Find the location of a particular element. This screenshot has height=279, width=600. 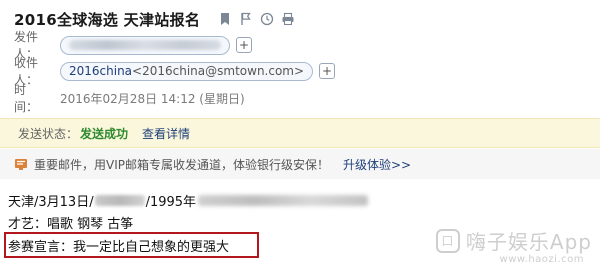

redacted-details is located at coordinates (283, 200).